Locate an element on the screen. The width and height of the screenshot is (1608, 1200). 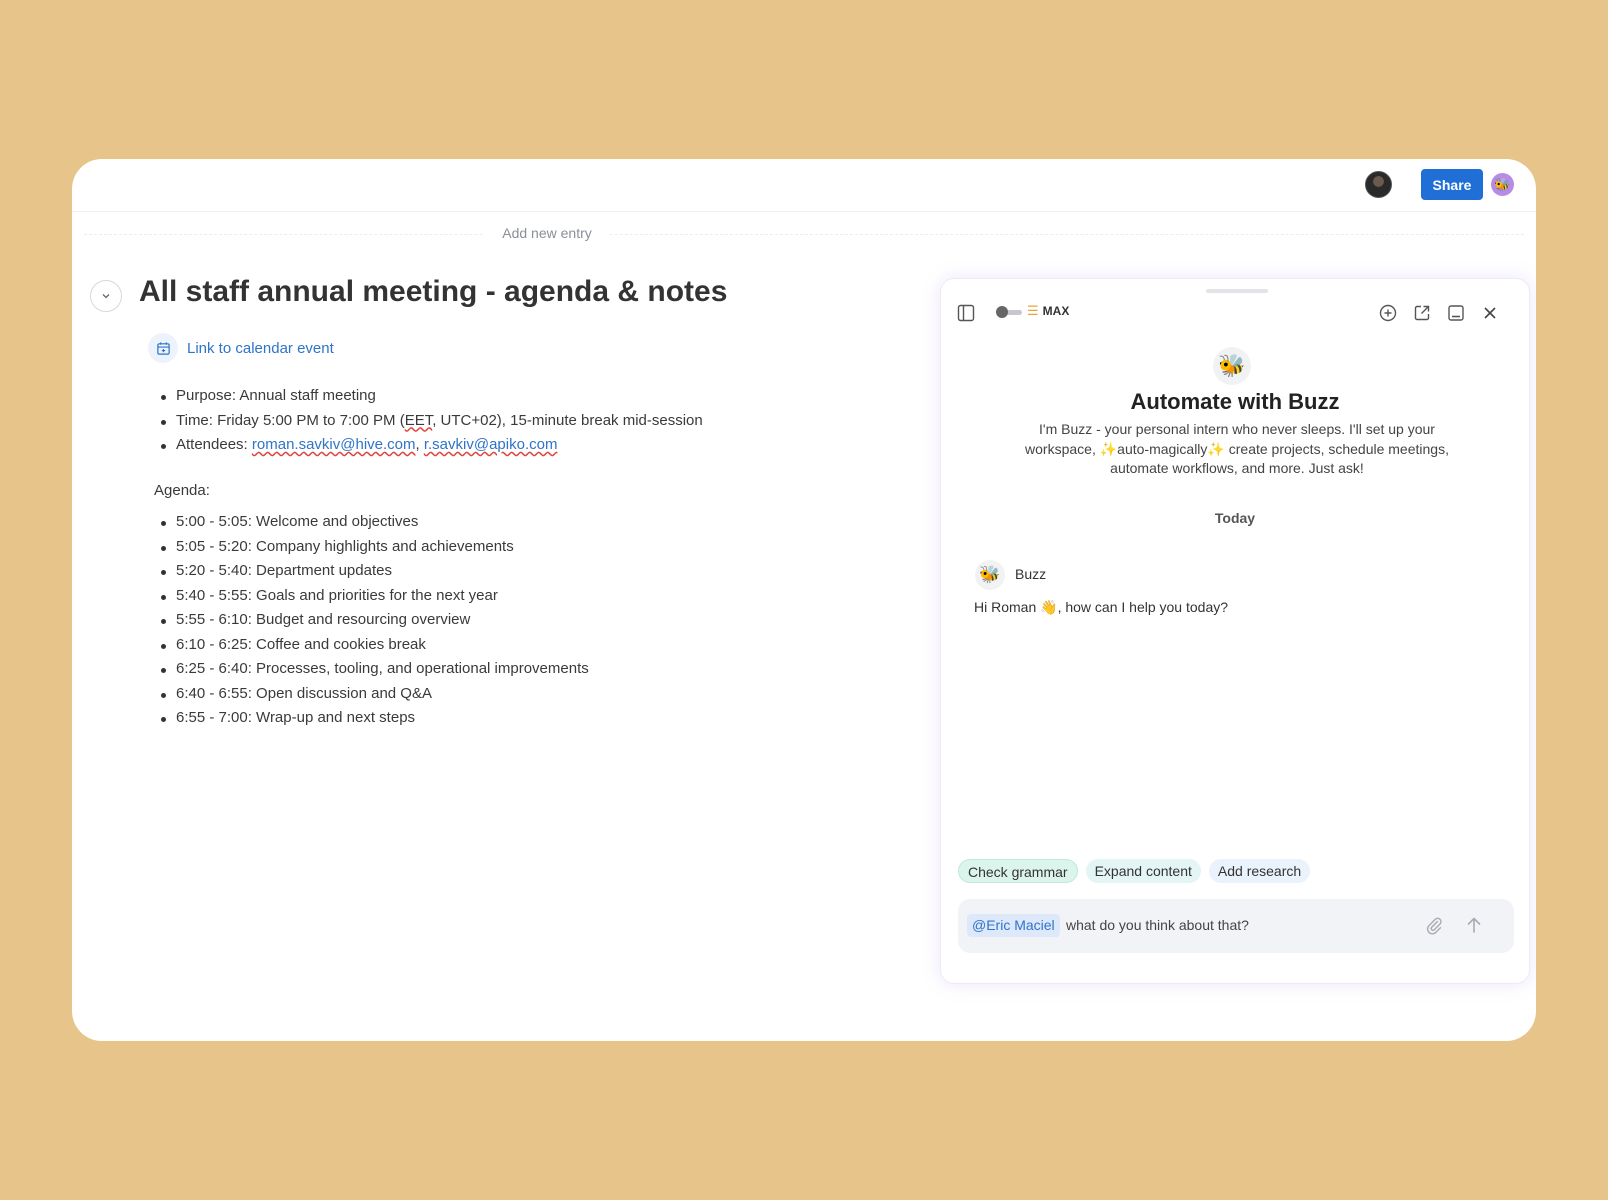
message-text: Hi Roman 👋, how can I help you today? is located at coordinates (1101, 607).